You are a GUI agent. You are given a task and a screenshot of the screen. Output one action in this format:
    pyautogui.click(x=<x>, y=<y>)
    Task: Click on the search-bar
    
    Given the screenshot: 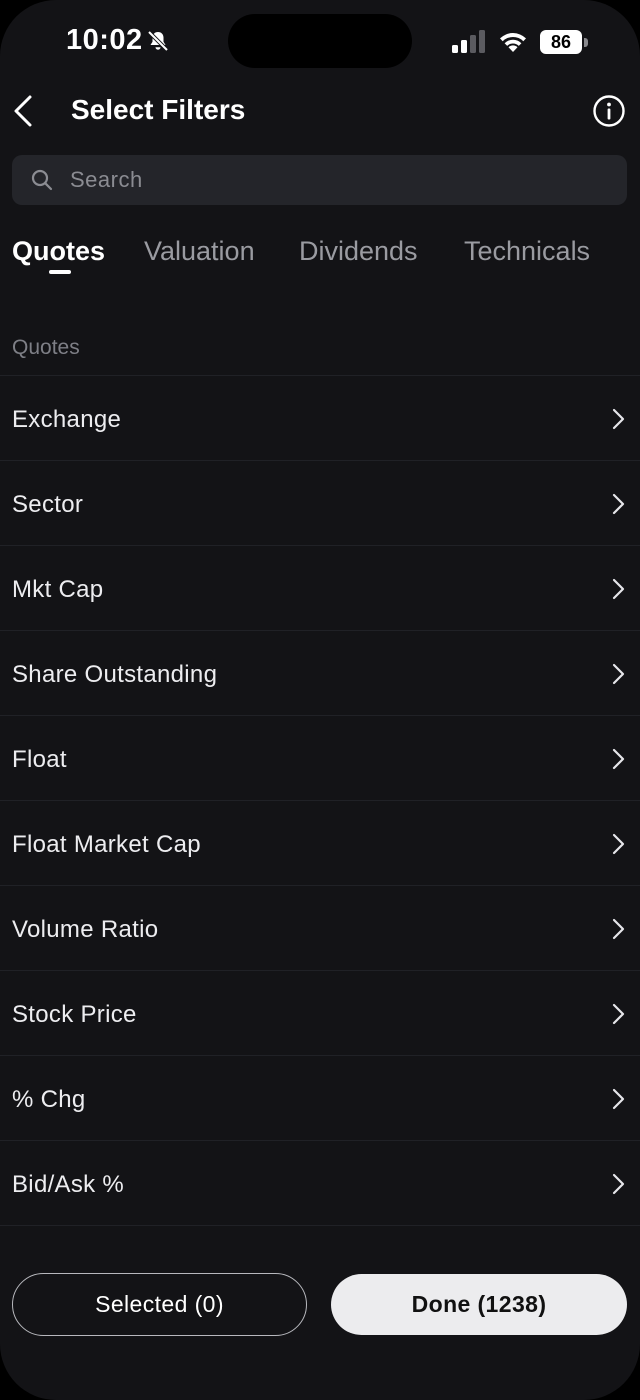 What is the action you would take?
    pyautogui.click(x=319, y=180)
    